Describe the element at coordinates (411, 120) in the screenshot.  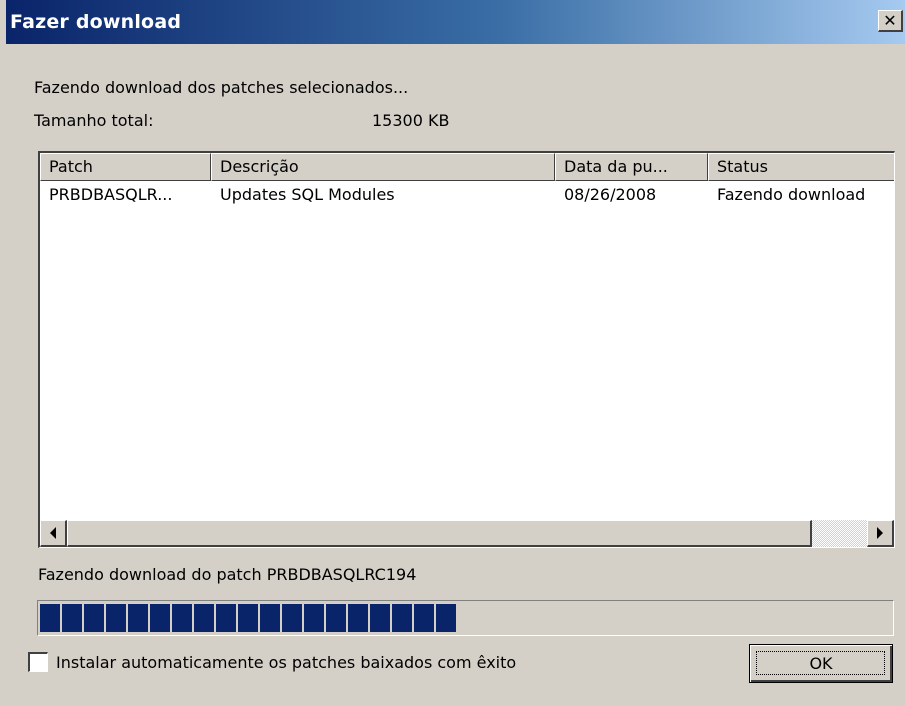
I see `total-size-value: 15300 KB` at that location.